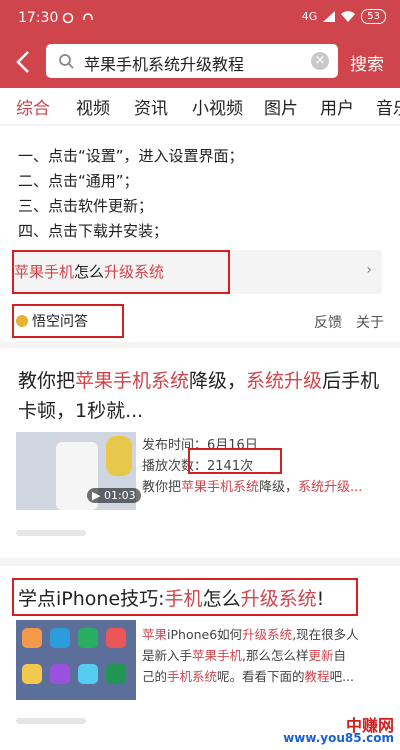  What do you see at coordinates (337, 106) in the screenshot?
I see `tab-users: 用户` at bounding box center [337, 106].